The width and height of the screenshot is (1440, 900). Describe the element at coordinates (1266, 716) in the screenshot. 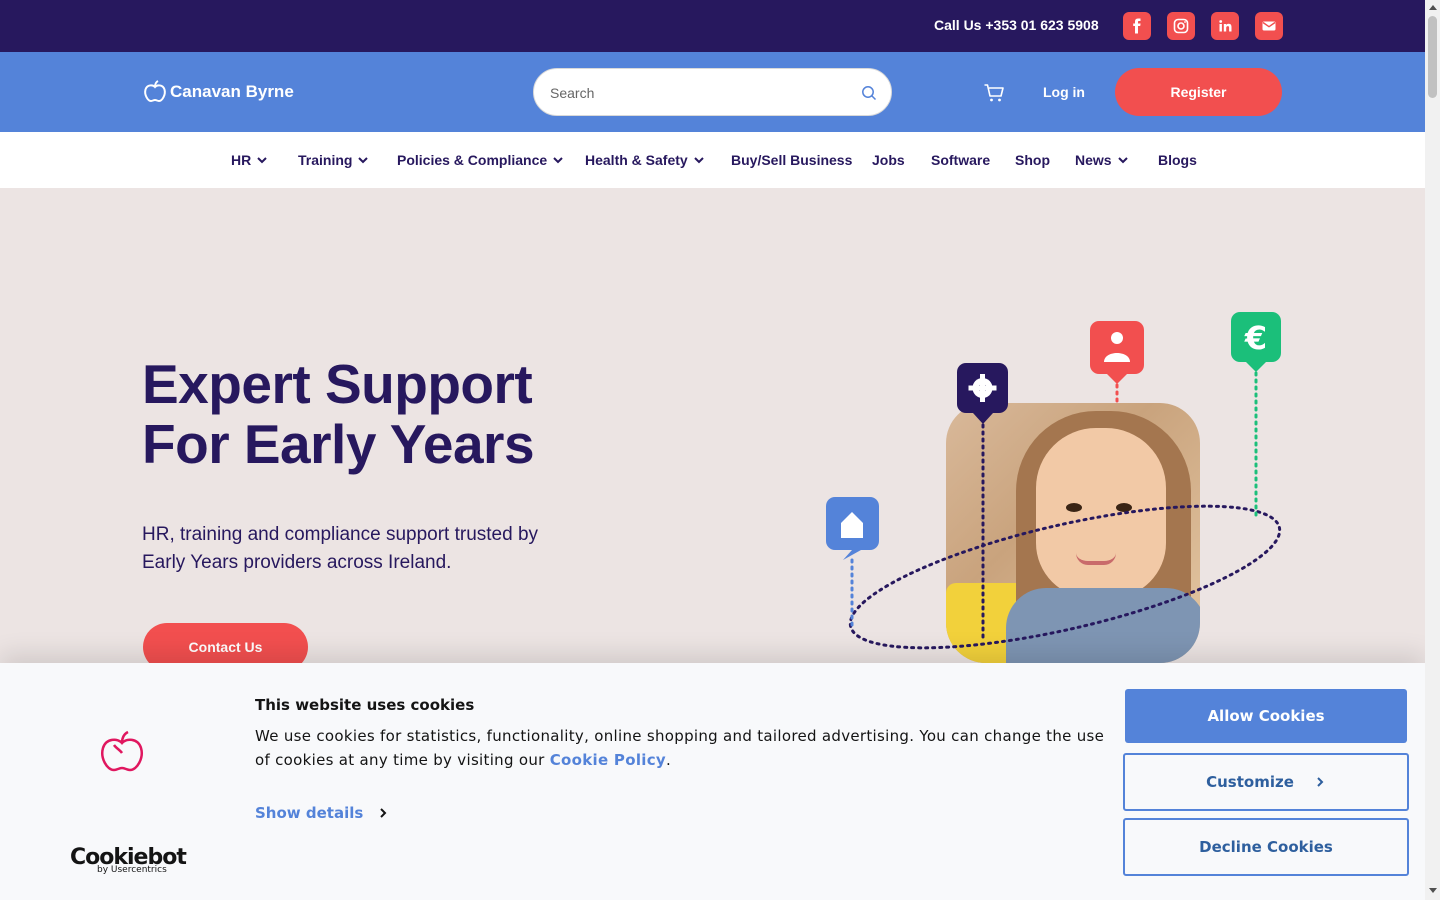

I see `allow-cookies-button: Allow Cookies` at that location.